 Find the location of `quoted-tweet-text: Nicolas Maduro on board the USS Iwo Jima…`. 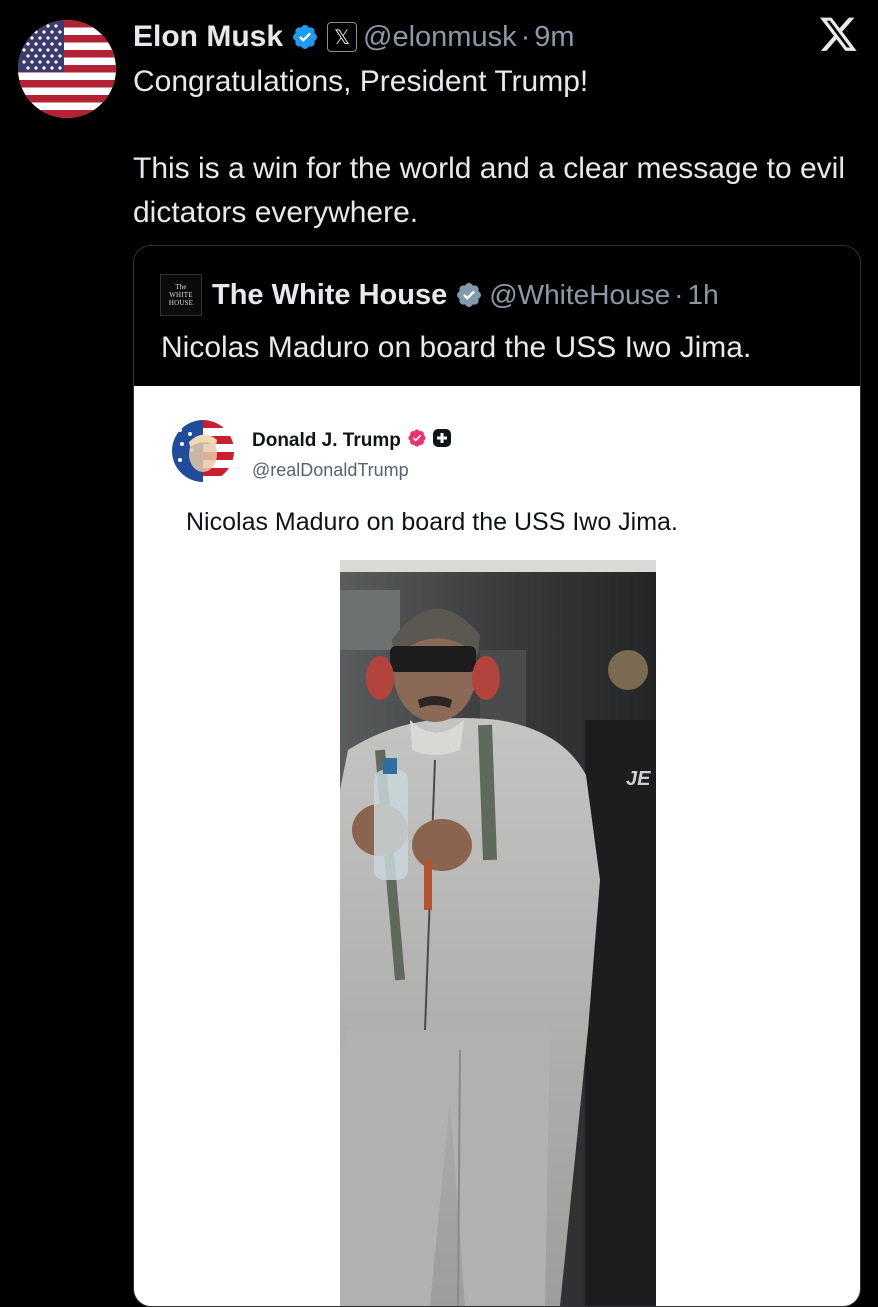

quoted-tweet-text: Nicolas Maduro on board the USS Iwo Jima… is located at coordinates (456, 347).